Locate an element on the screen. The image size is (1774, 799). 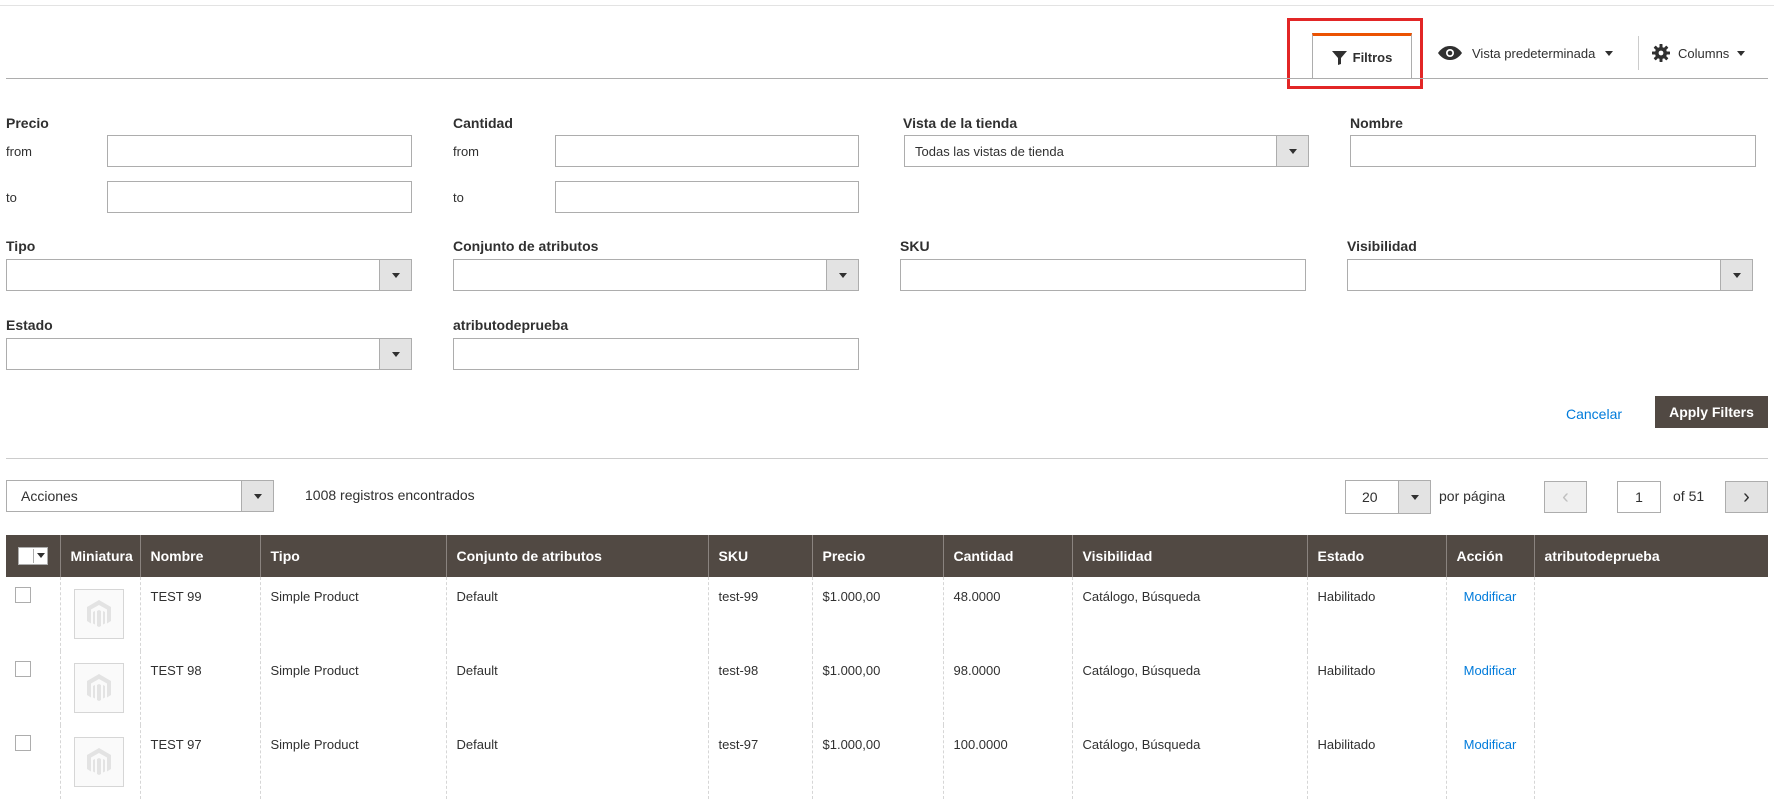
column-header-estado: Estado is located at coordinates (1376, 556).